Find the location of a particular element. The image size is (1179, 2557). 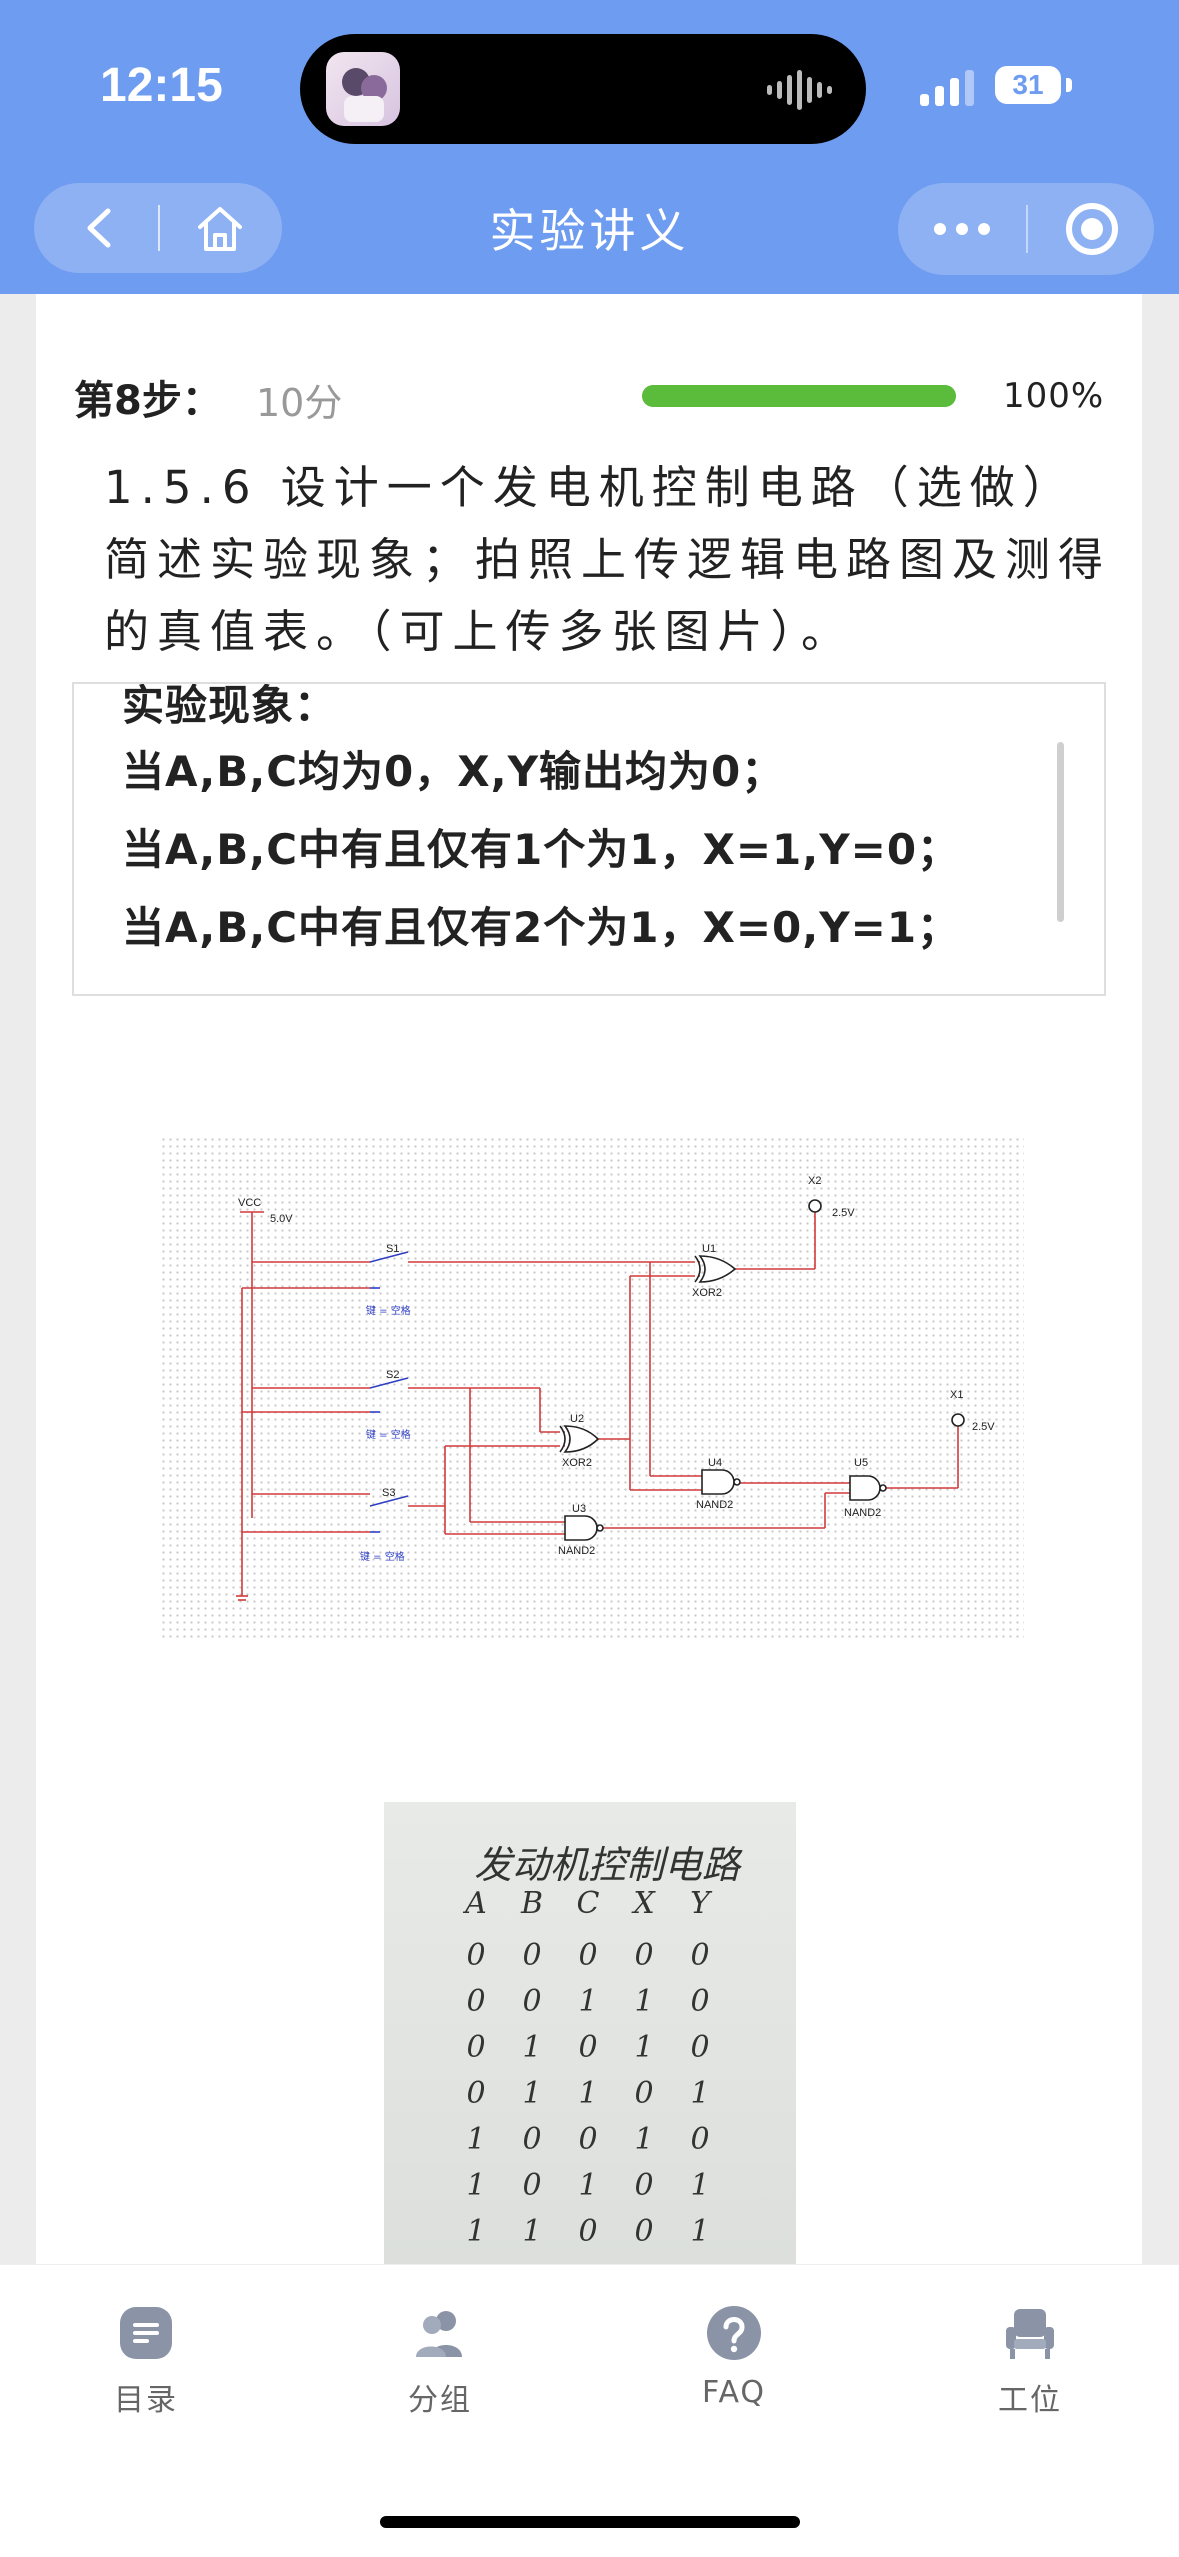

more-icon is located at coordinates (962, 229).